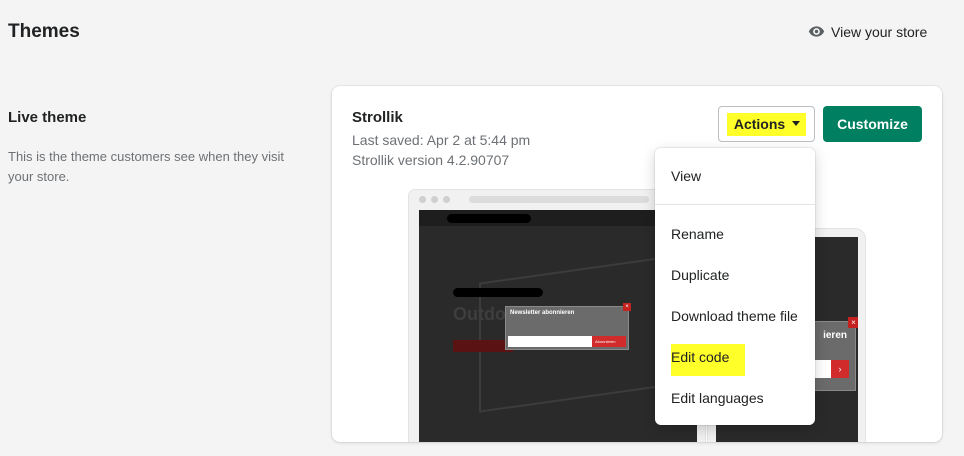  Describe the element at coordinates (542, 313) in the screenshot. I see `preview-popup-title: Newsletter abonnieren` at that location.